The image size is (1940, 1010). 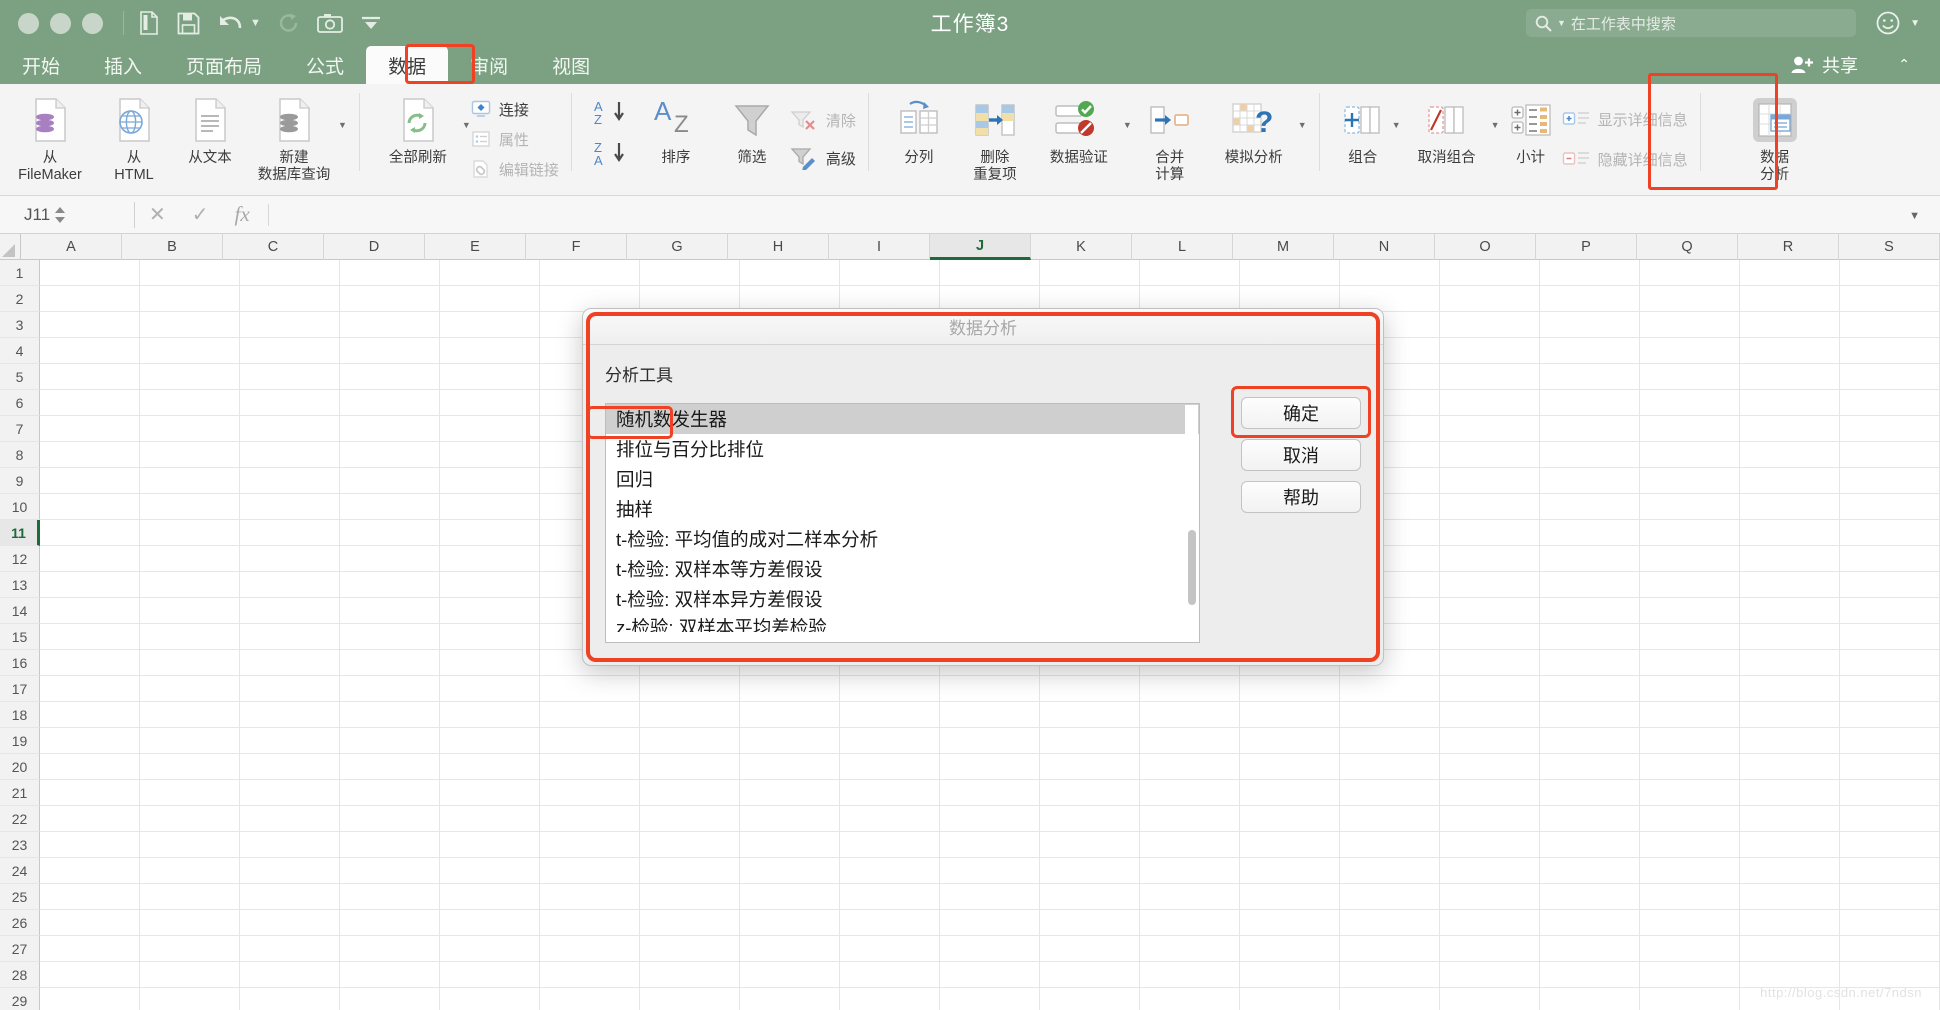 What do you see at coordinates (489, 65) in the screenshot?
I see `tab-review: 审阅` at bounding box center [489, 65].